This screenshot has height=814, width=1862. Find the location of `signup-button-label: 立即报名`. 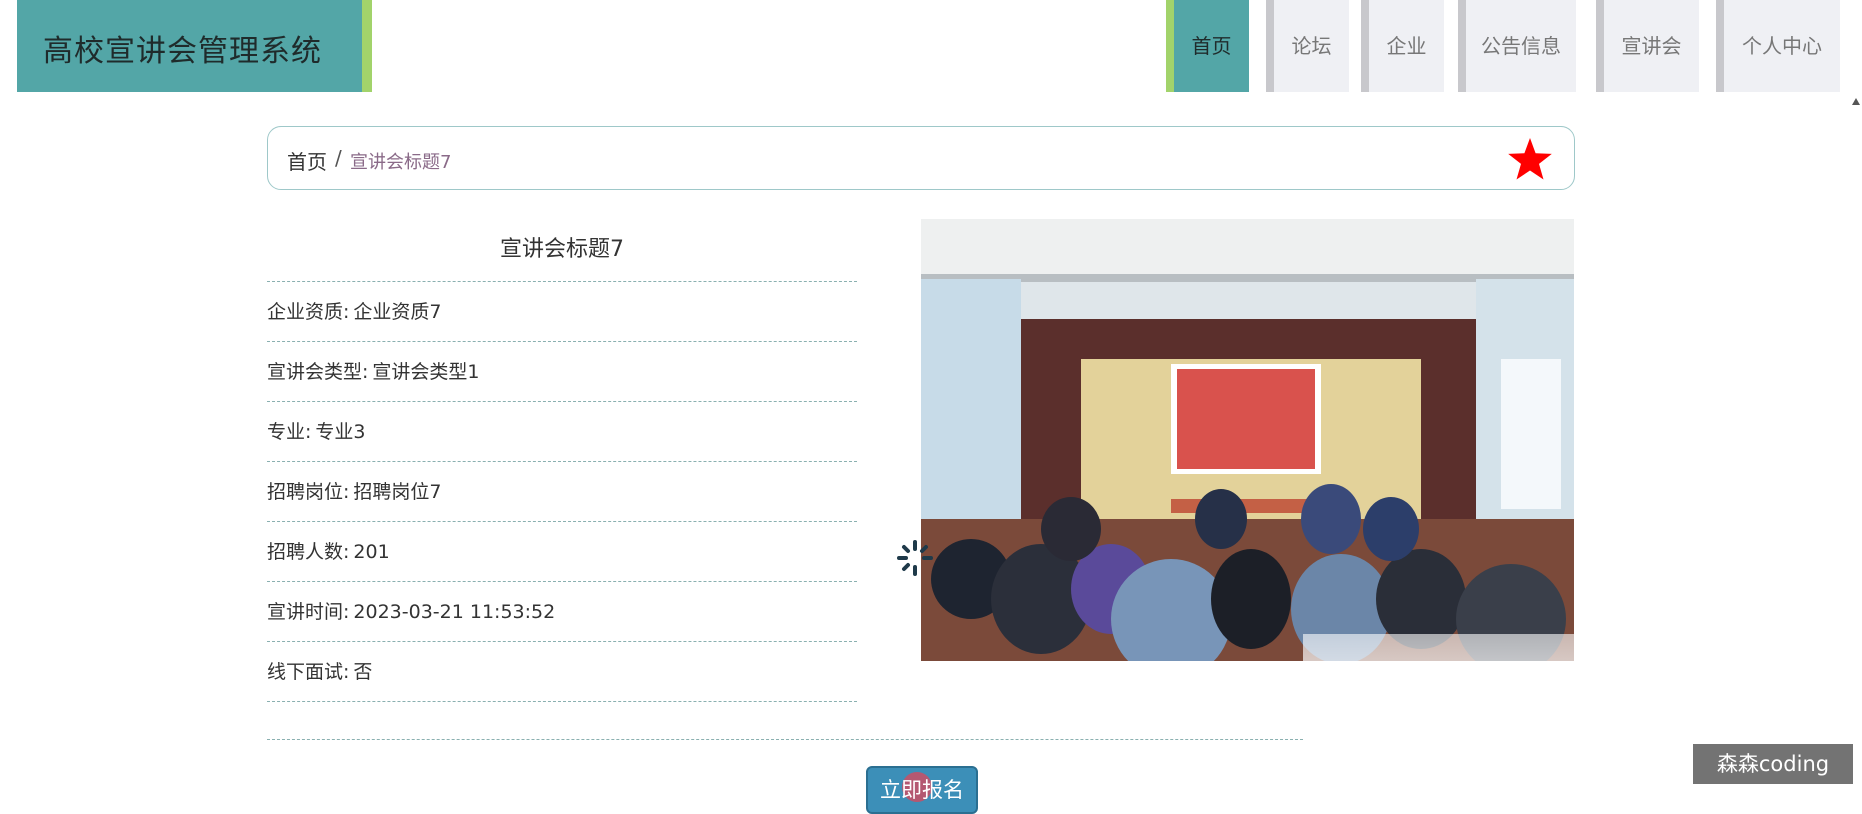

signup-button-label: 立即报名 is located at coordinates (922, 790).